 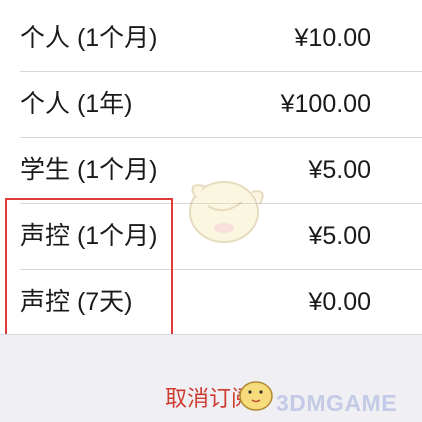 I want to click on plan-name: 个人 (1年), so click(x=76, y=104).